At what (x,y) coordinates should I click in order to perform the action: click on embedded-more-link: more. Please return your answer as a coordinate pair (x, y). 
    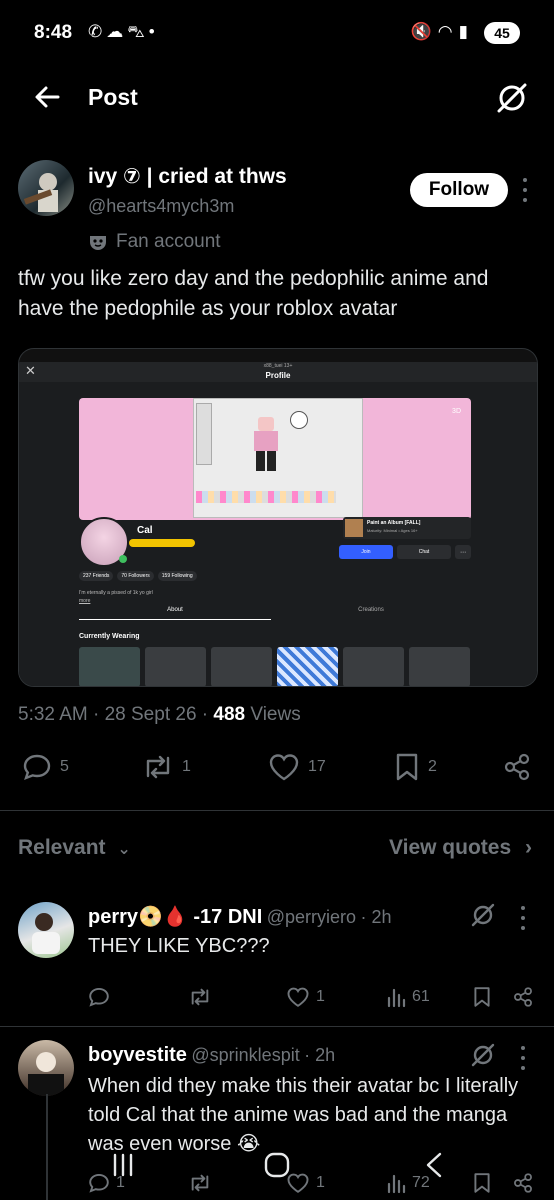
    Looking at the image, I should click on (85, 601).